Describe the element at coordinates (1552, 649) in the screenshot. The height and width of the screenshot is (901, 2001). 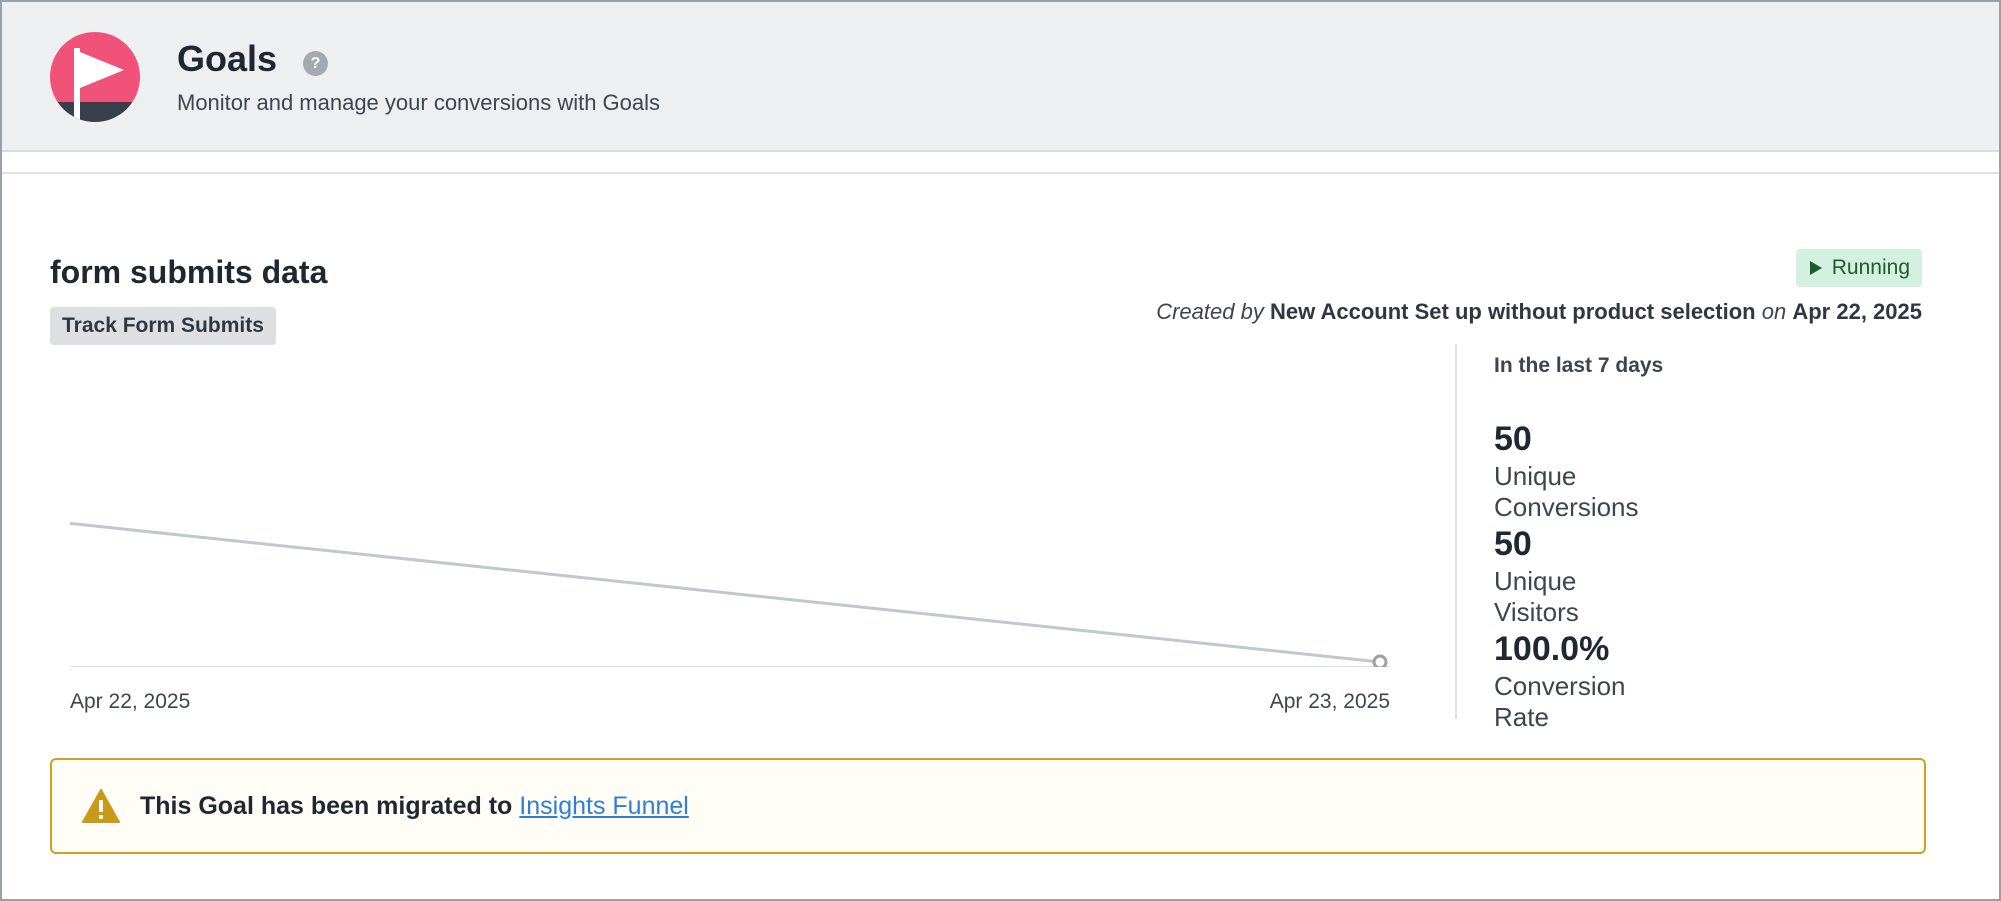
I see `stat-value: 100.0%` at that location.